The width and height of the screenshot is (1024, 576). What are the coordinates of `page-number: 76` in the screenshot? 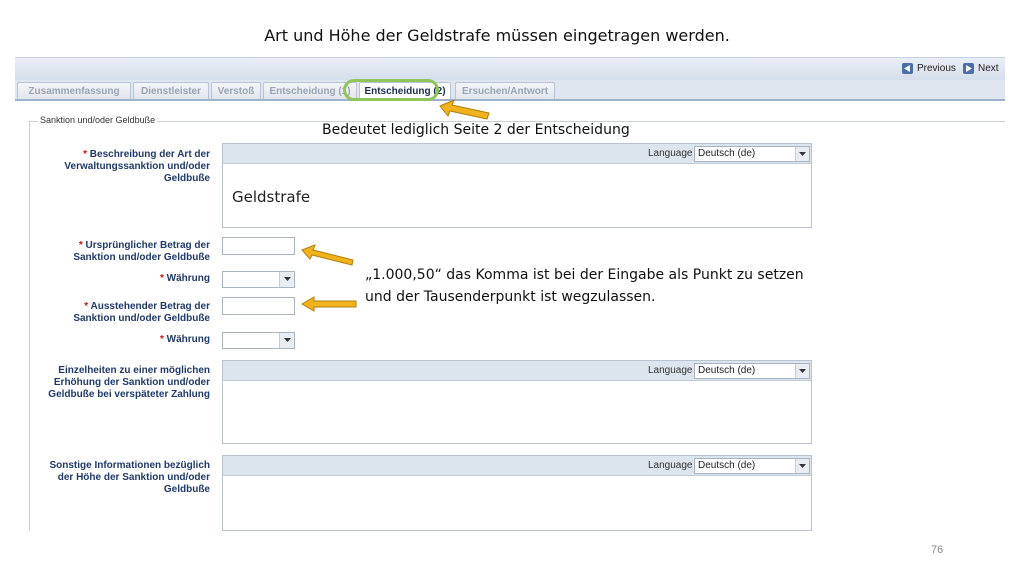 It's located at (937, 550).